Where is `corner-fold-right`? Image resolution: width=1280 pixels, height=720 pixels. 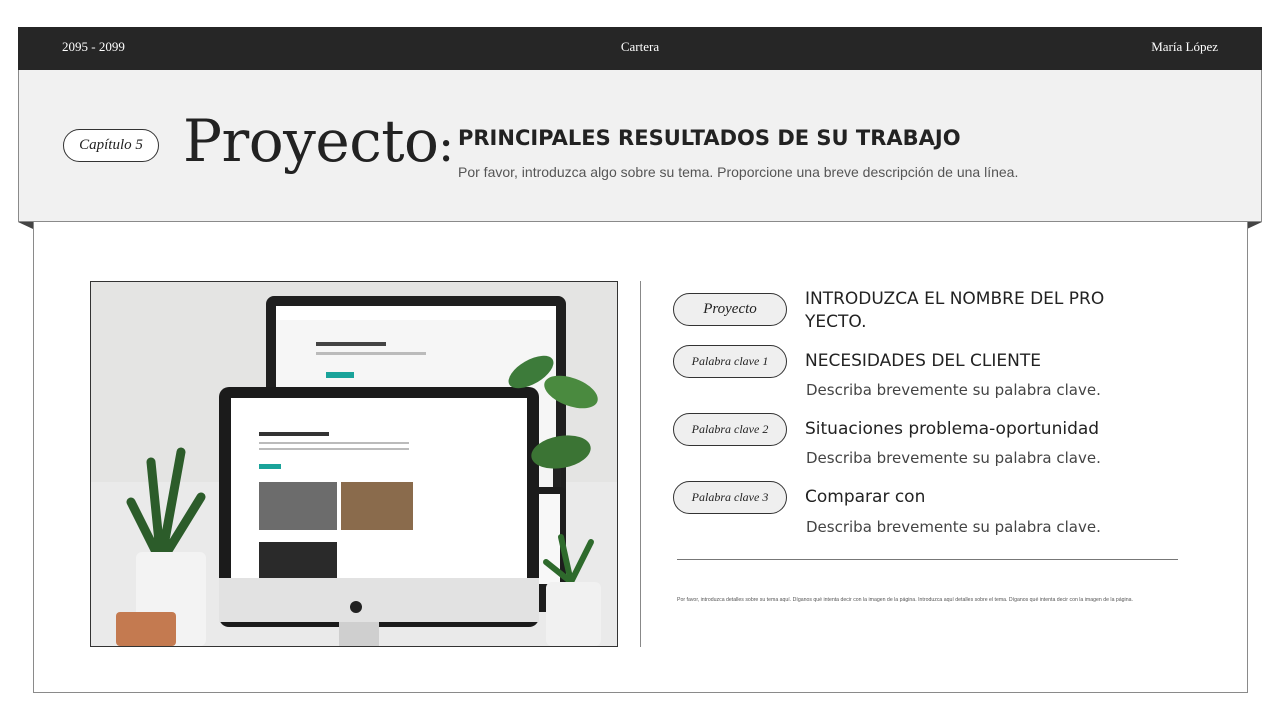
corner-fold-right is located at coordinates (1254, 225).